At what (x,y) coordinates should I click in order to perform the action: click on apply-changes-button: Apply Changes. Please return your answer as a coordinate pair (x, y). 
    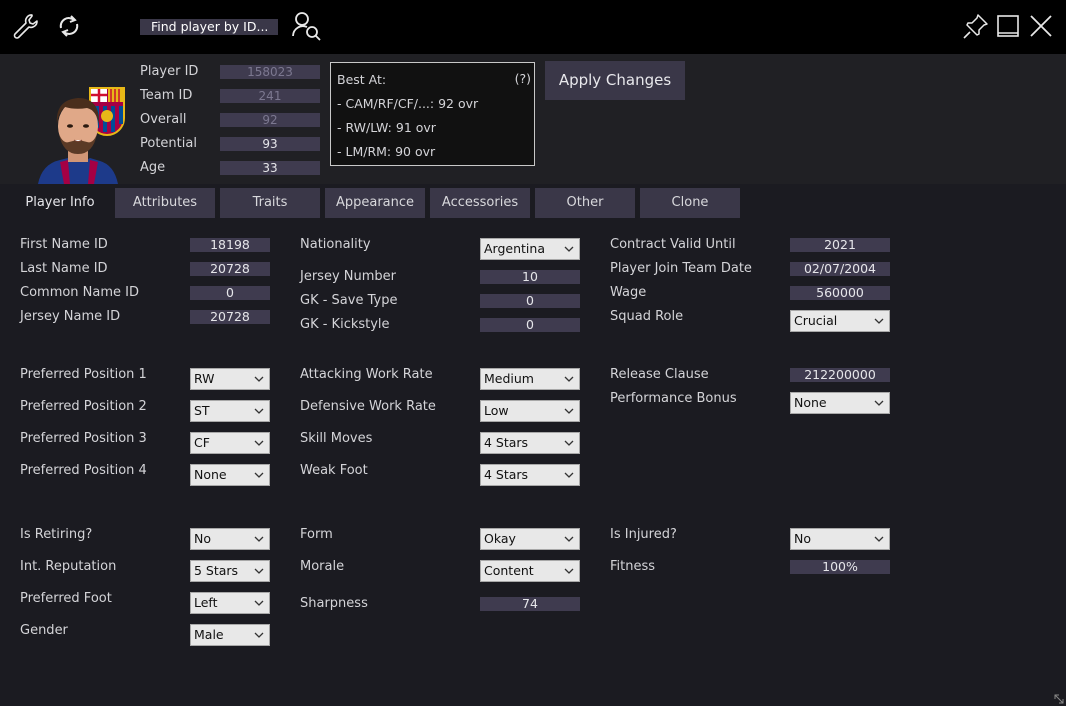
    Looking at the image, I should click on (615, 80).